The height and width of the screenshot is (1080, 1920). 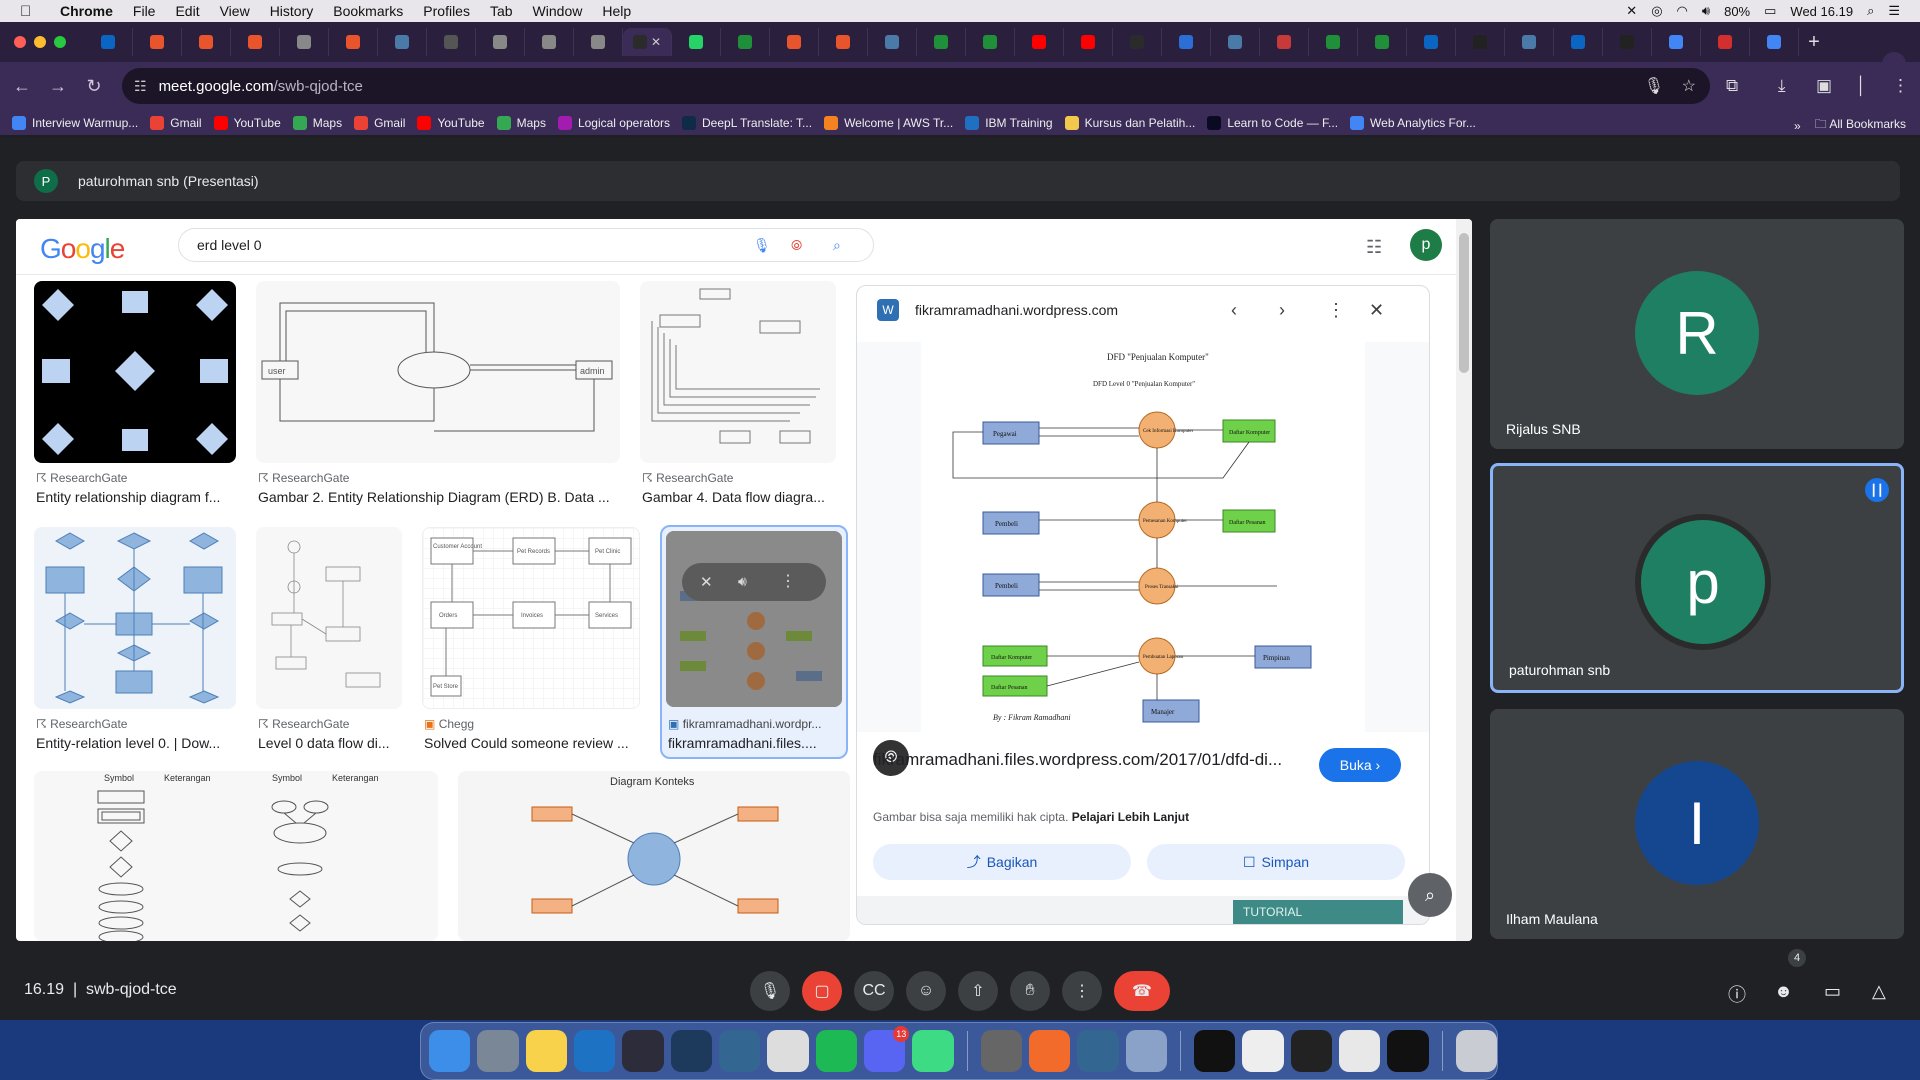 I want to click on open-button: Buka ›, so click(x=1360, y=765).